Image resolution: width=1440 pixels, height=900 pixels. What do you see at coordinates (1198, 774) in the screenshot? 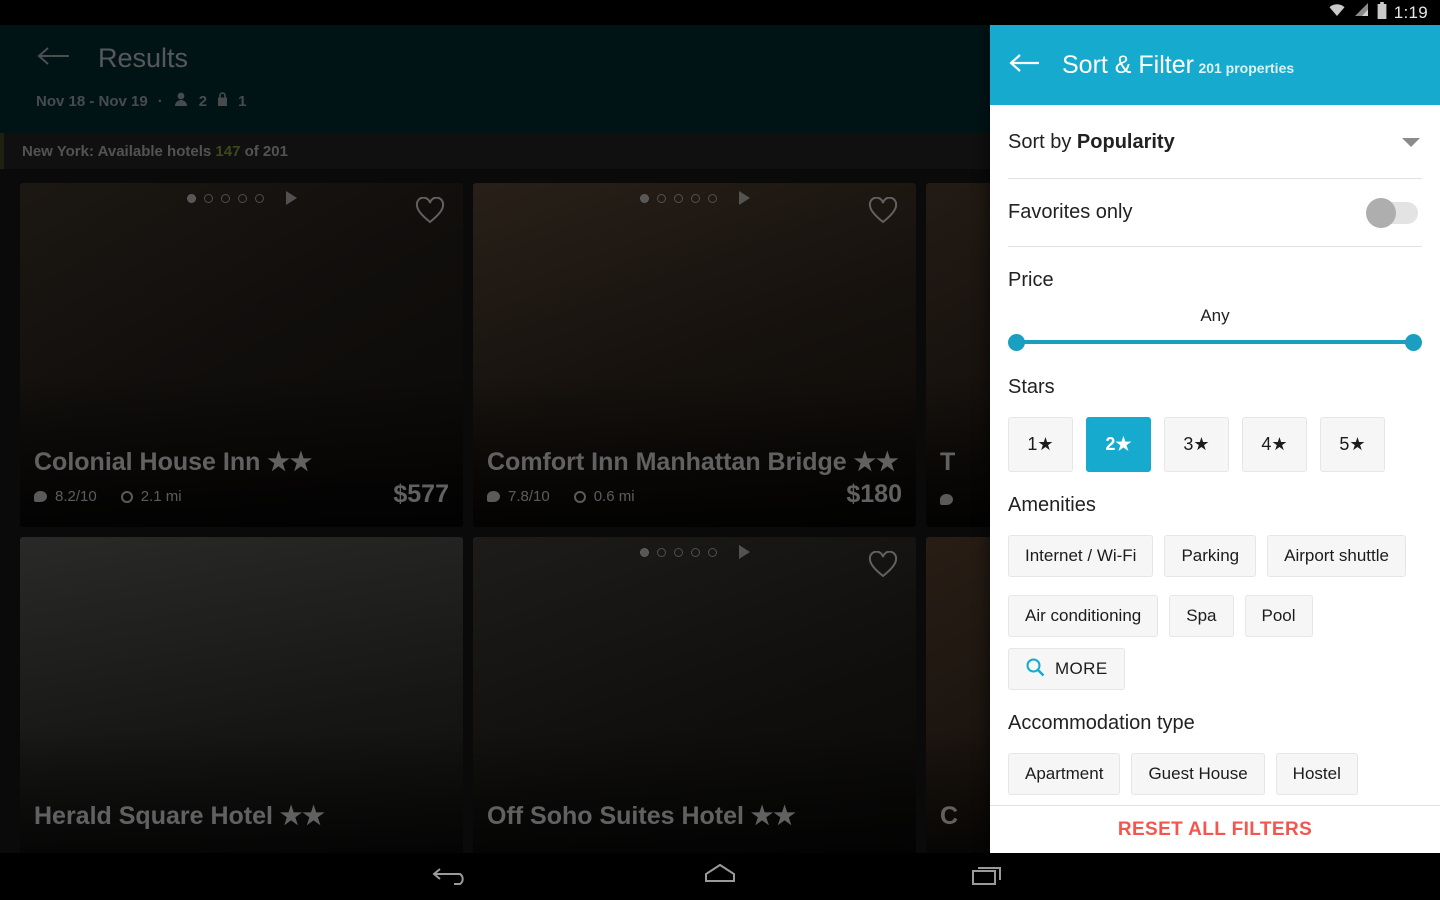
I see `accommodation-chip-guest-house: Guest House` at bounding box center [1198, 774].